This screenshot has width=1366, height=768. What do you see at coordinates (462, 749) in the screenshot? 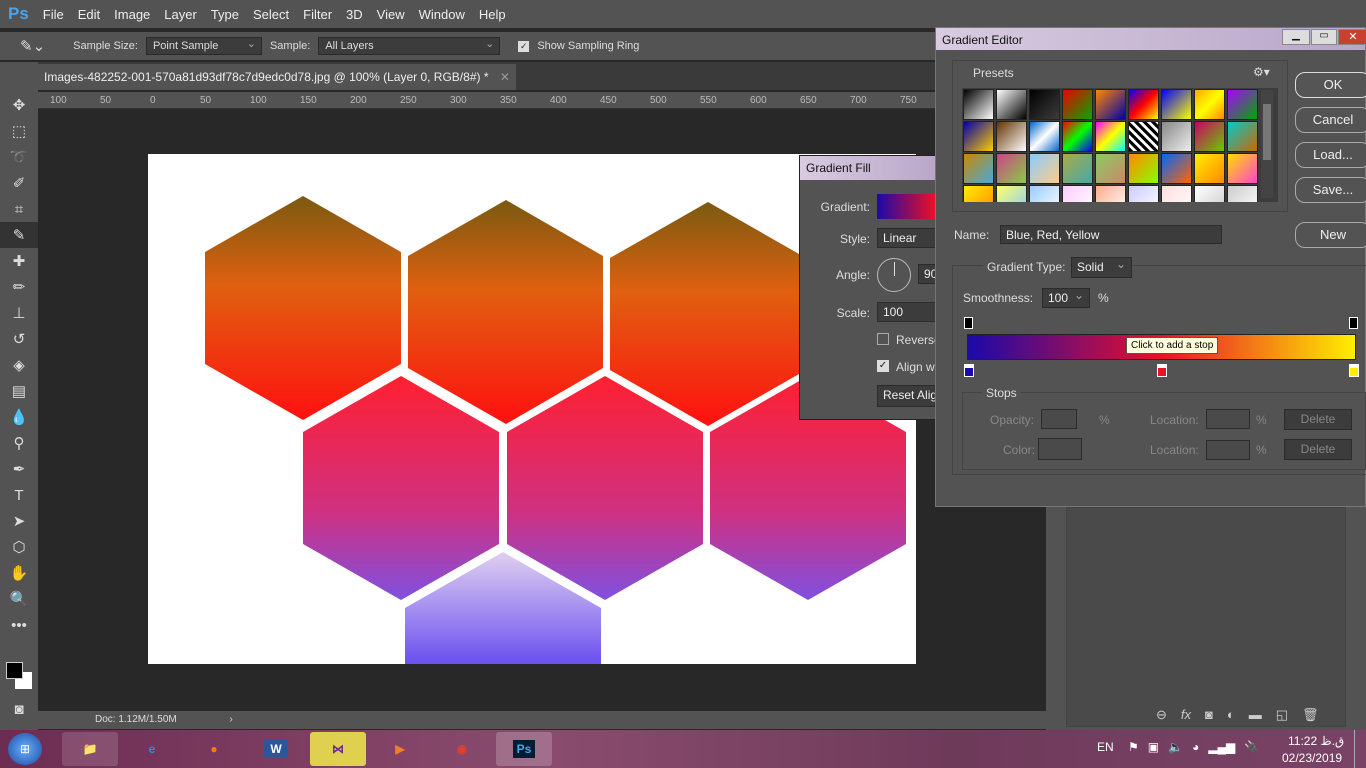
I see `taskbar-chrome-icon: ◉` at bounding box center [462, 749].